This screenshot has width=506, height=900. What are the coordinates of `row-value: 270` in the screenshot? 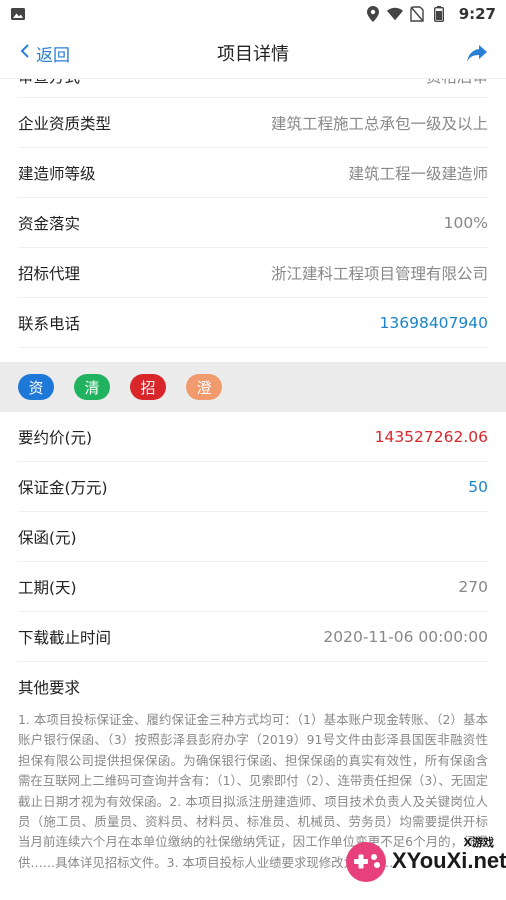 It's located at (473, 586).